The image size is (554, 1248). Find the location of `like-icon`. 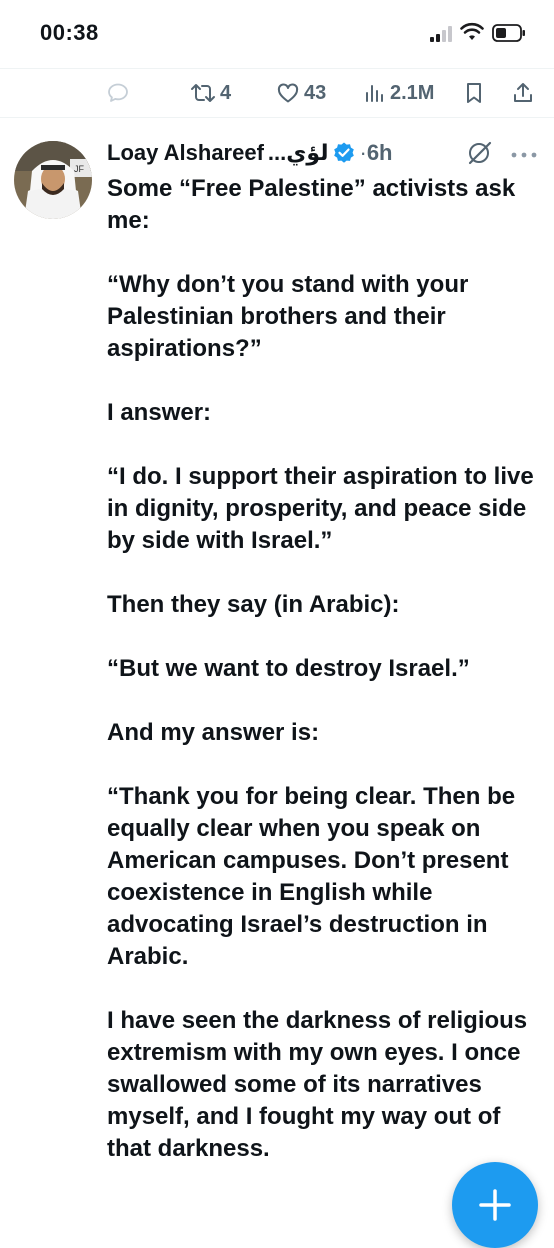

like-icon is located at coordinates (288, 93).